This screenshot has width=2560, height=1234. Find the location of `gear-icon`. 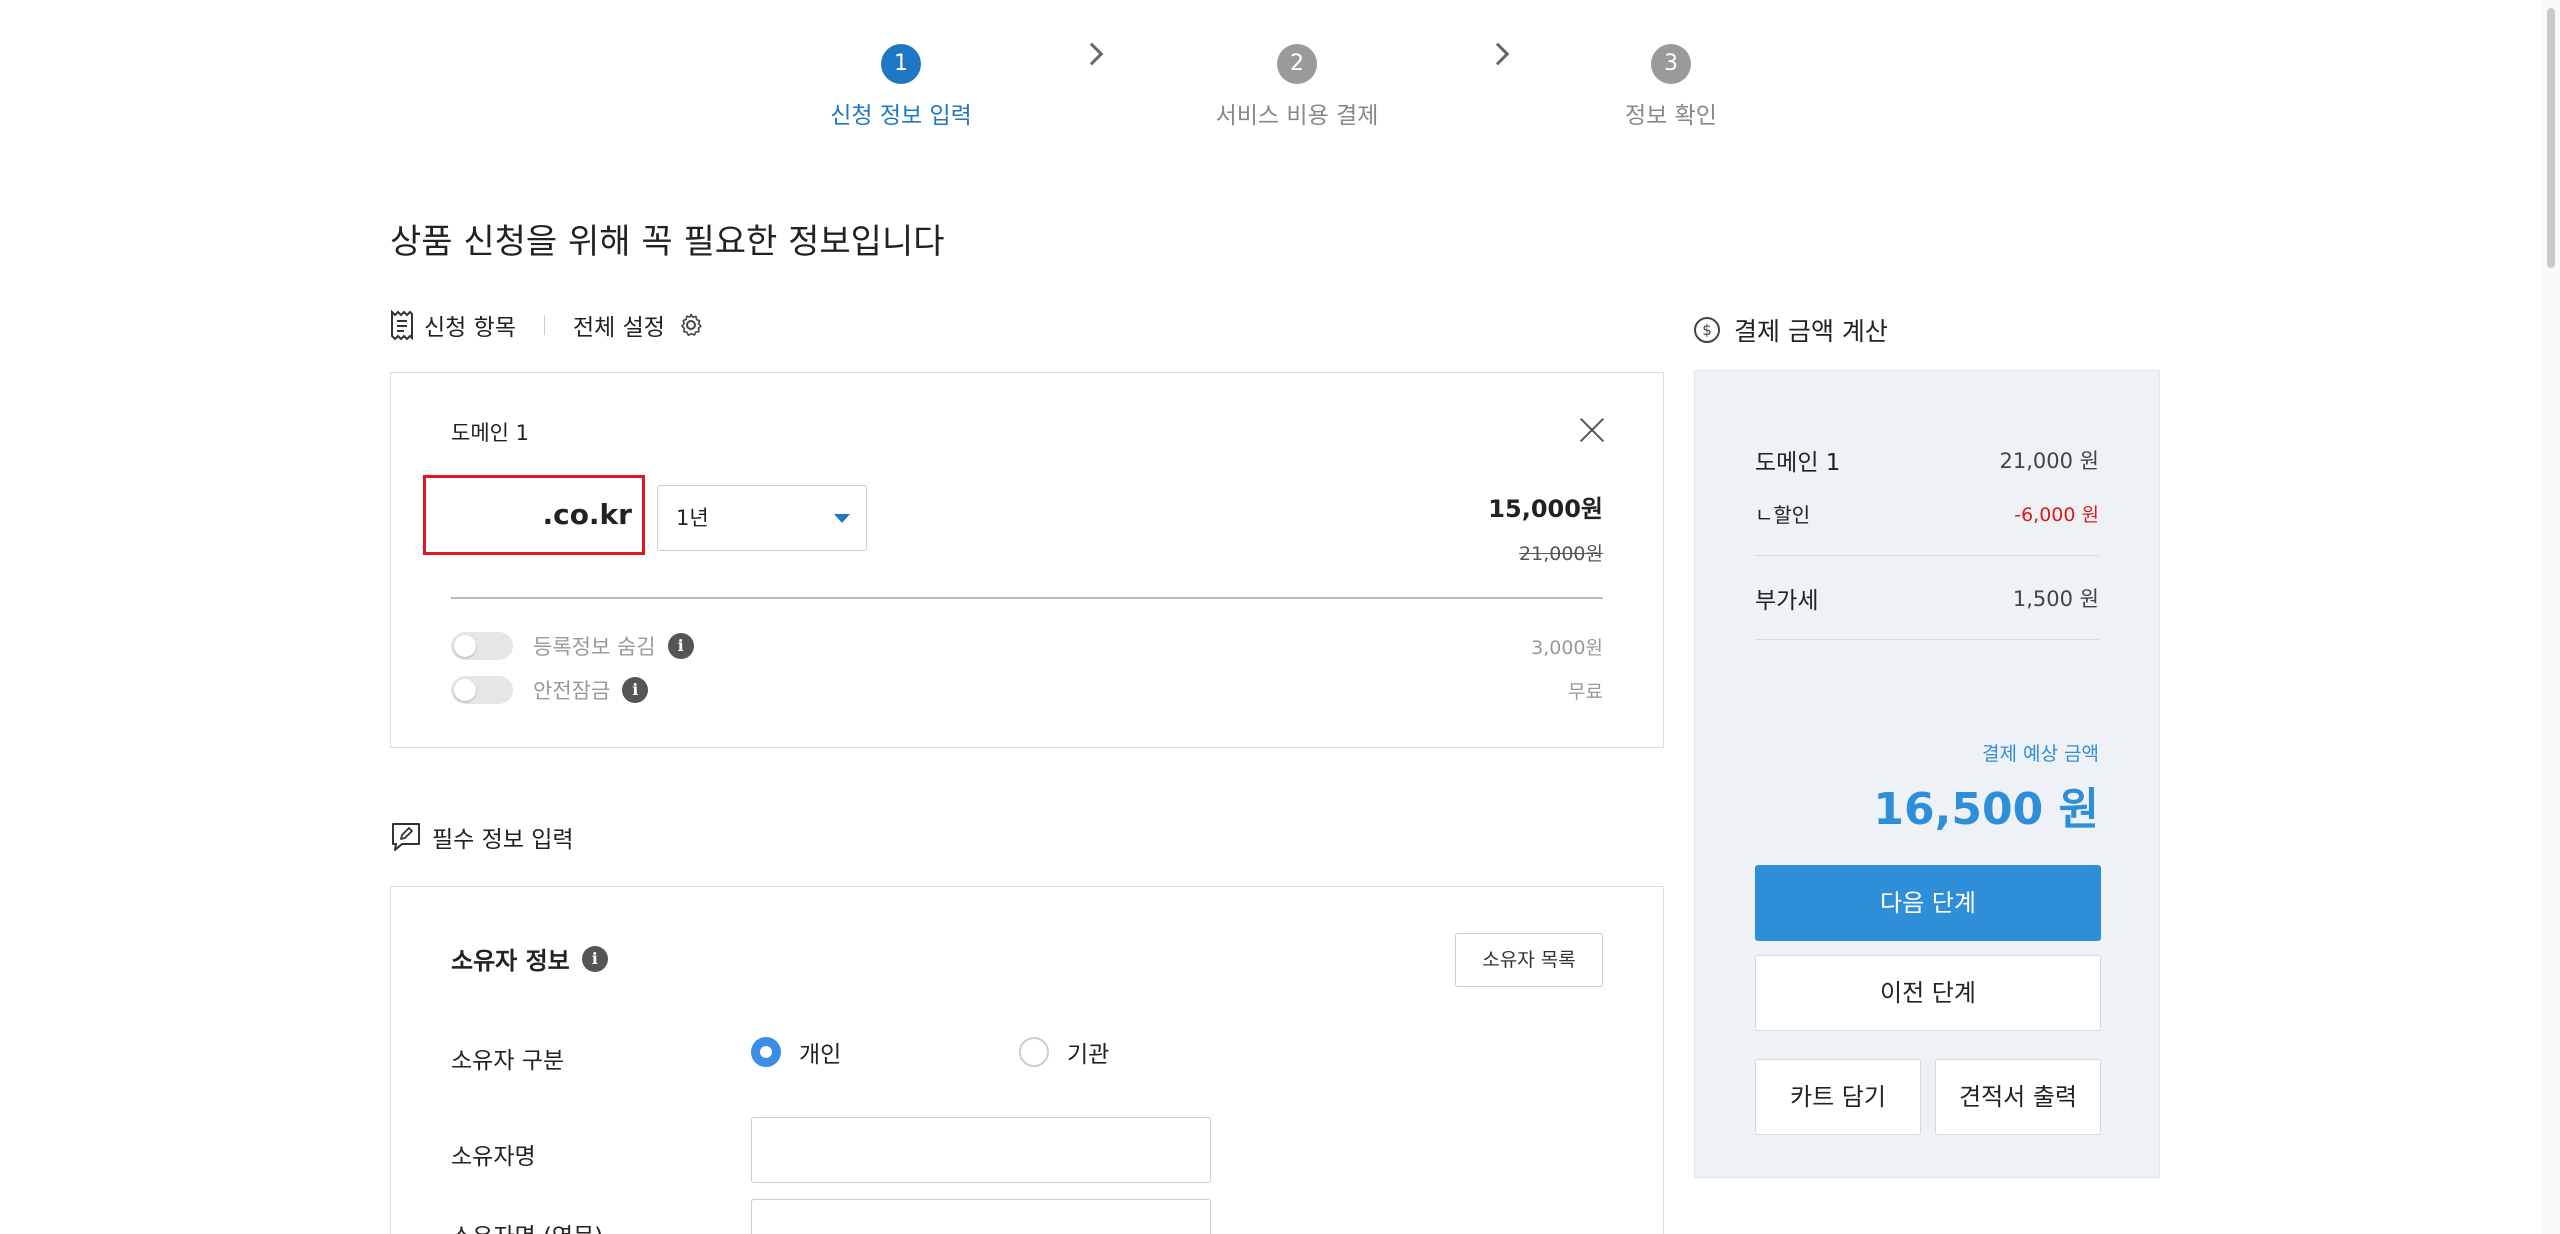

gear-icon is located at coordinates (691, 325).